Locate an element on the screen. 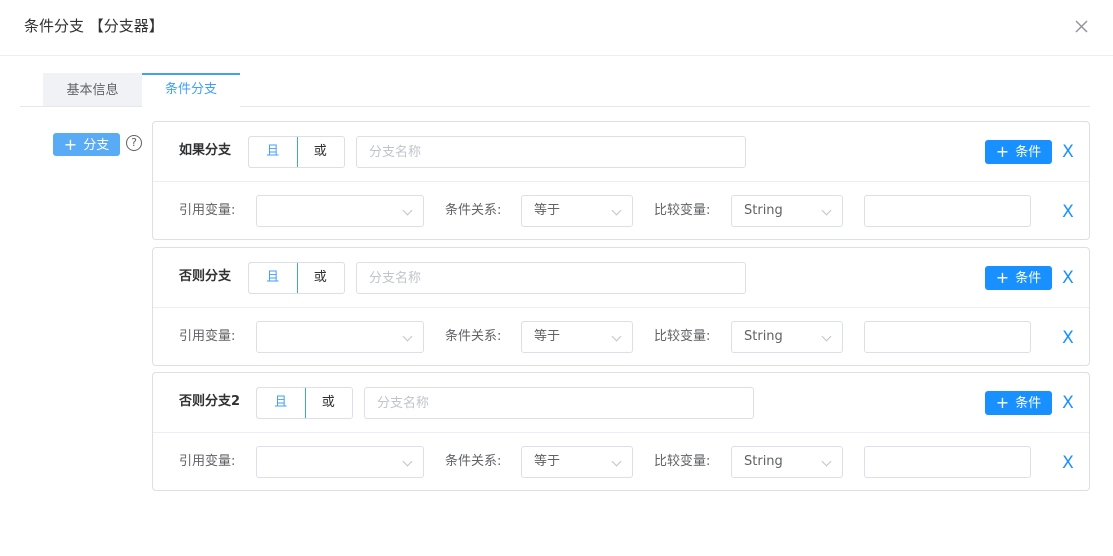 The height and width of the screenshot is (556, 1113). branch-name-label: 否则分支2 is located at coordinates (210, 401).